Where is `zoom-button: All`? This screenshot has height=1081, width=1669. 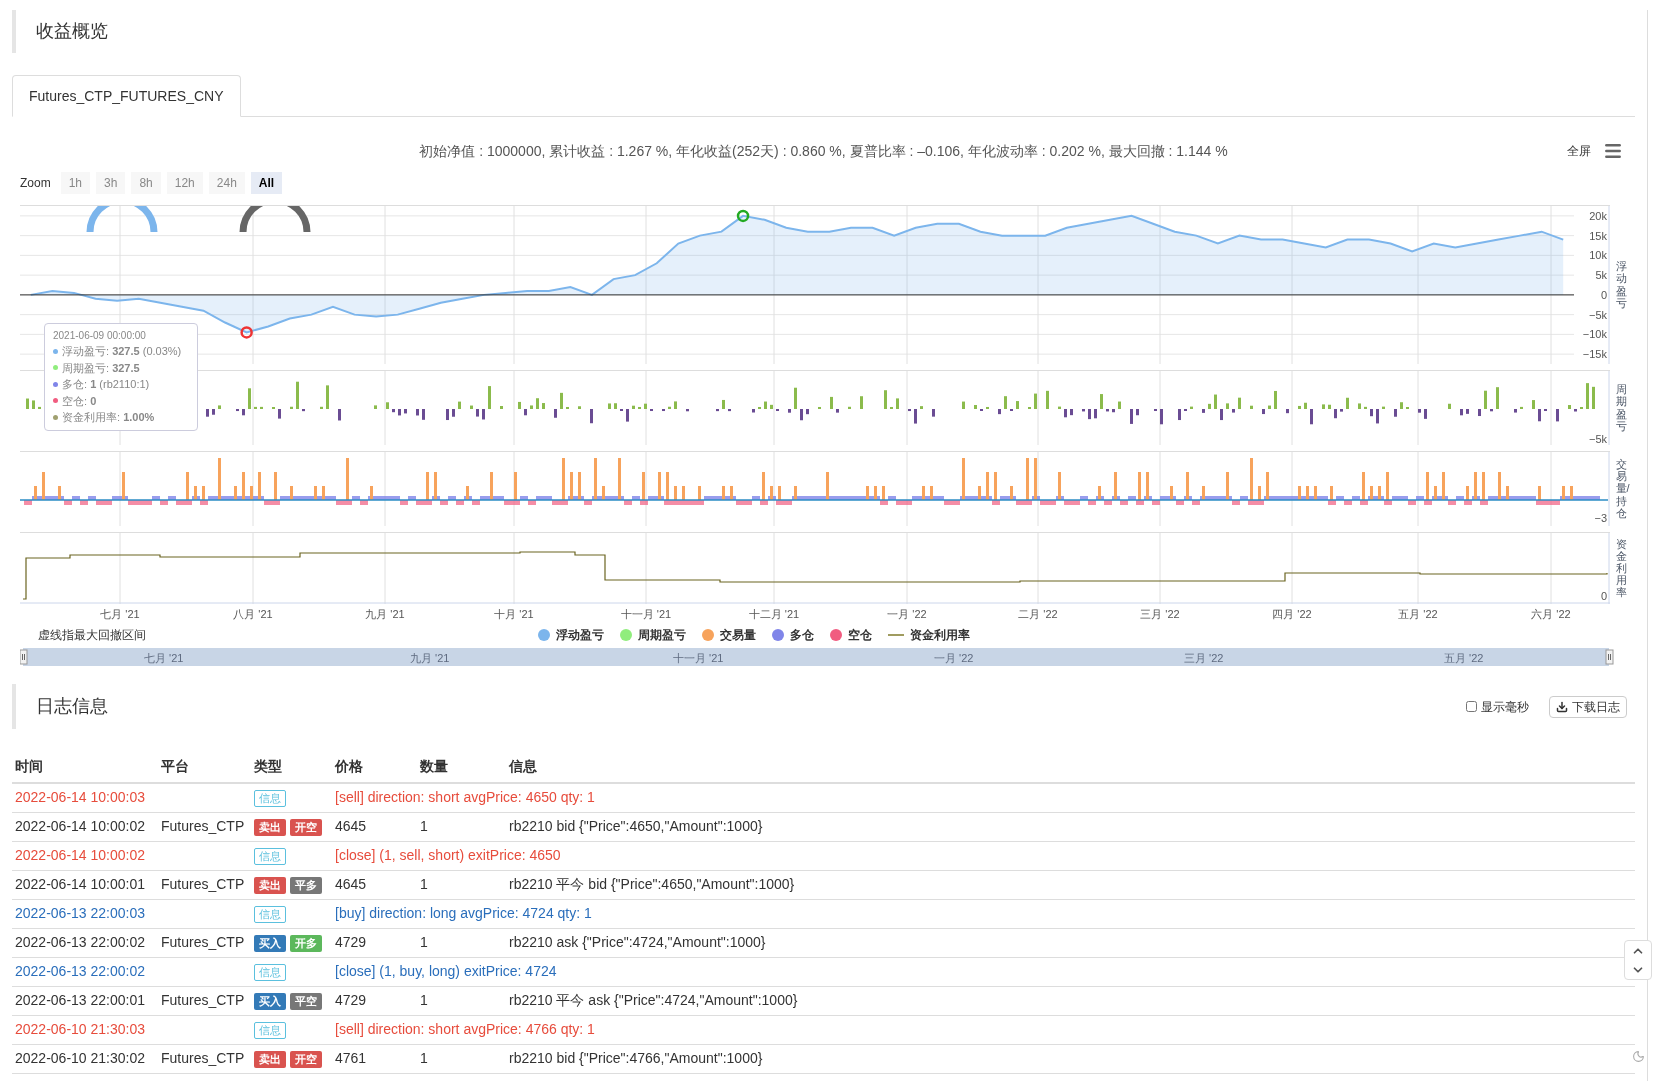 zoom-button: All is located at coordinates (266, 183).